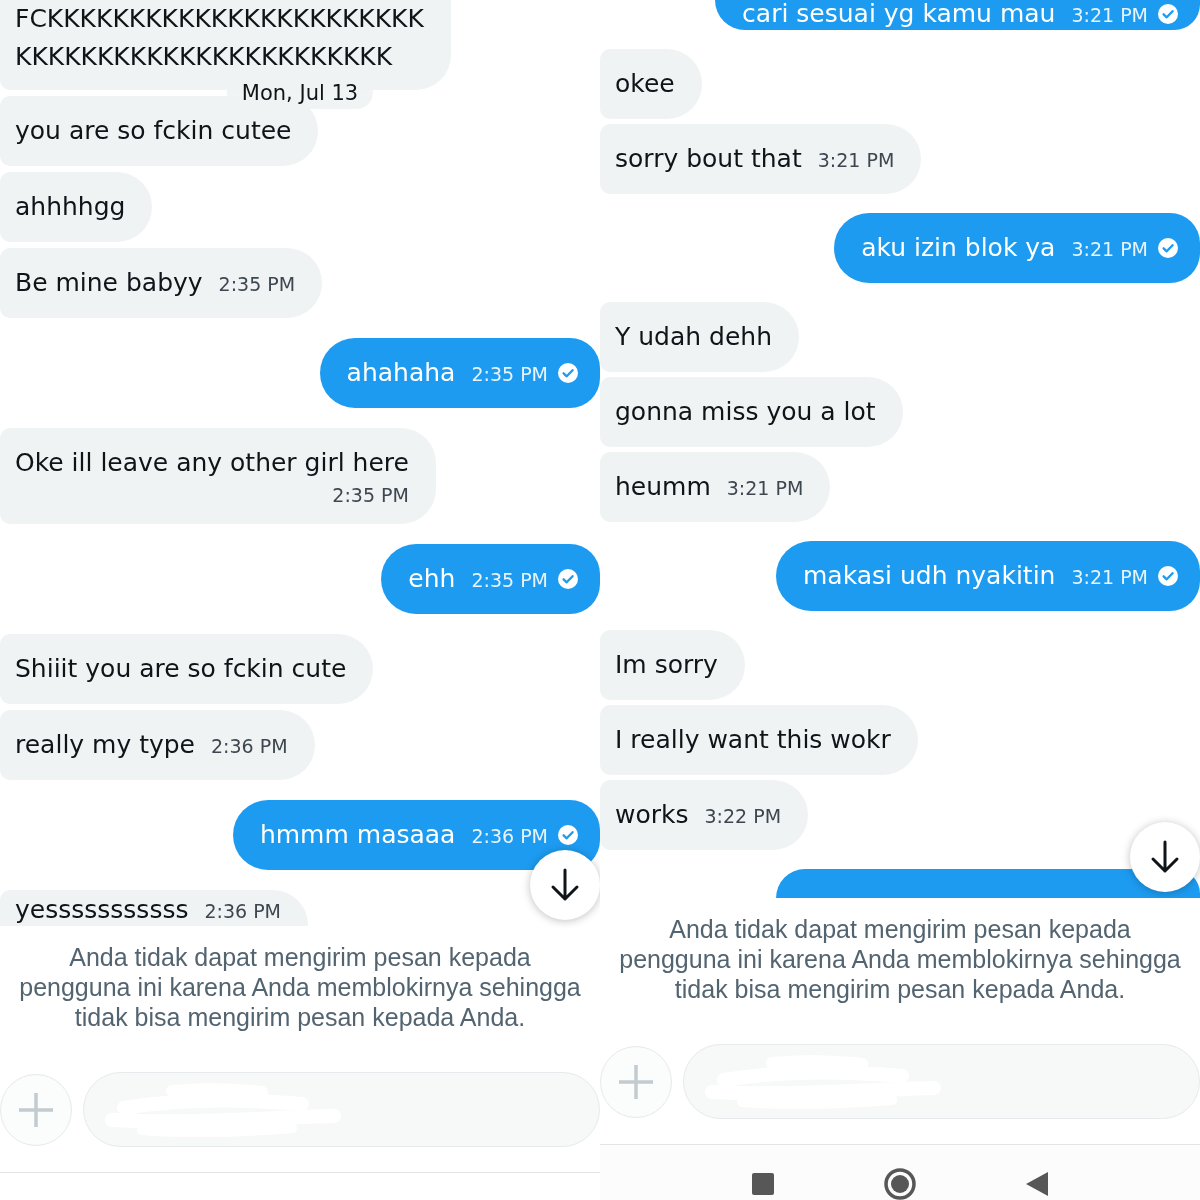  What do you see at coordinates (708, 159) in the screenshot?
I see `message-text: sorry bout that` at bounding box center [708, 159].